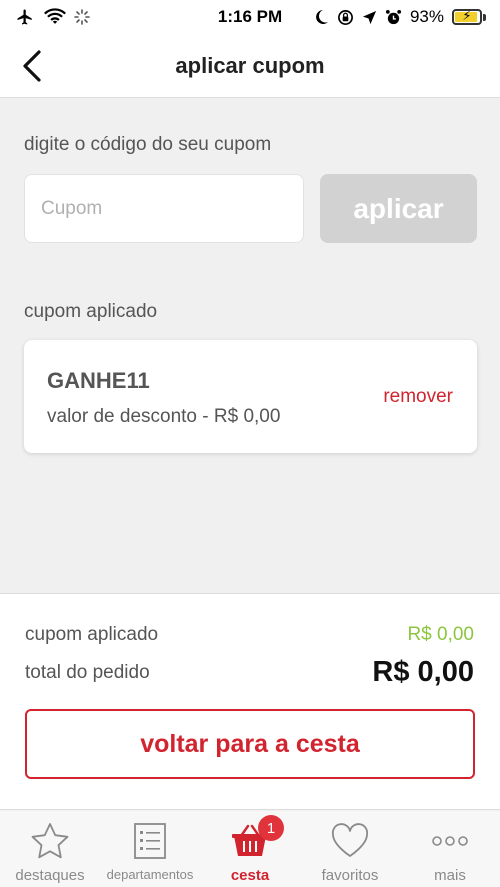 Image resolution: width=500 pixels, height=887 pixels. I want to click on battery-percent: 93%, so click(426, 16).